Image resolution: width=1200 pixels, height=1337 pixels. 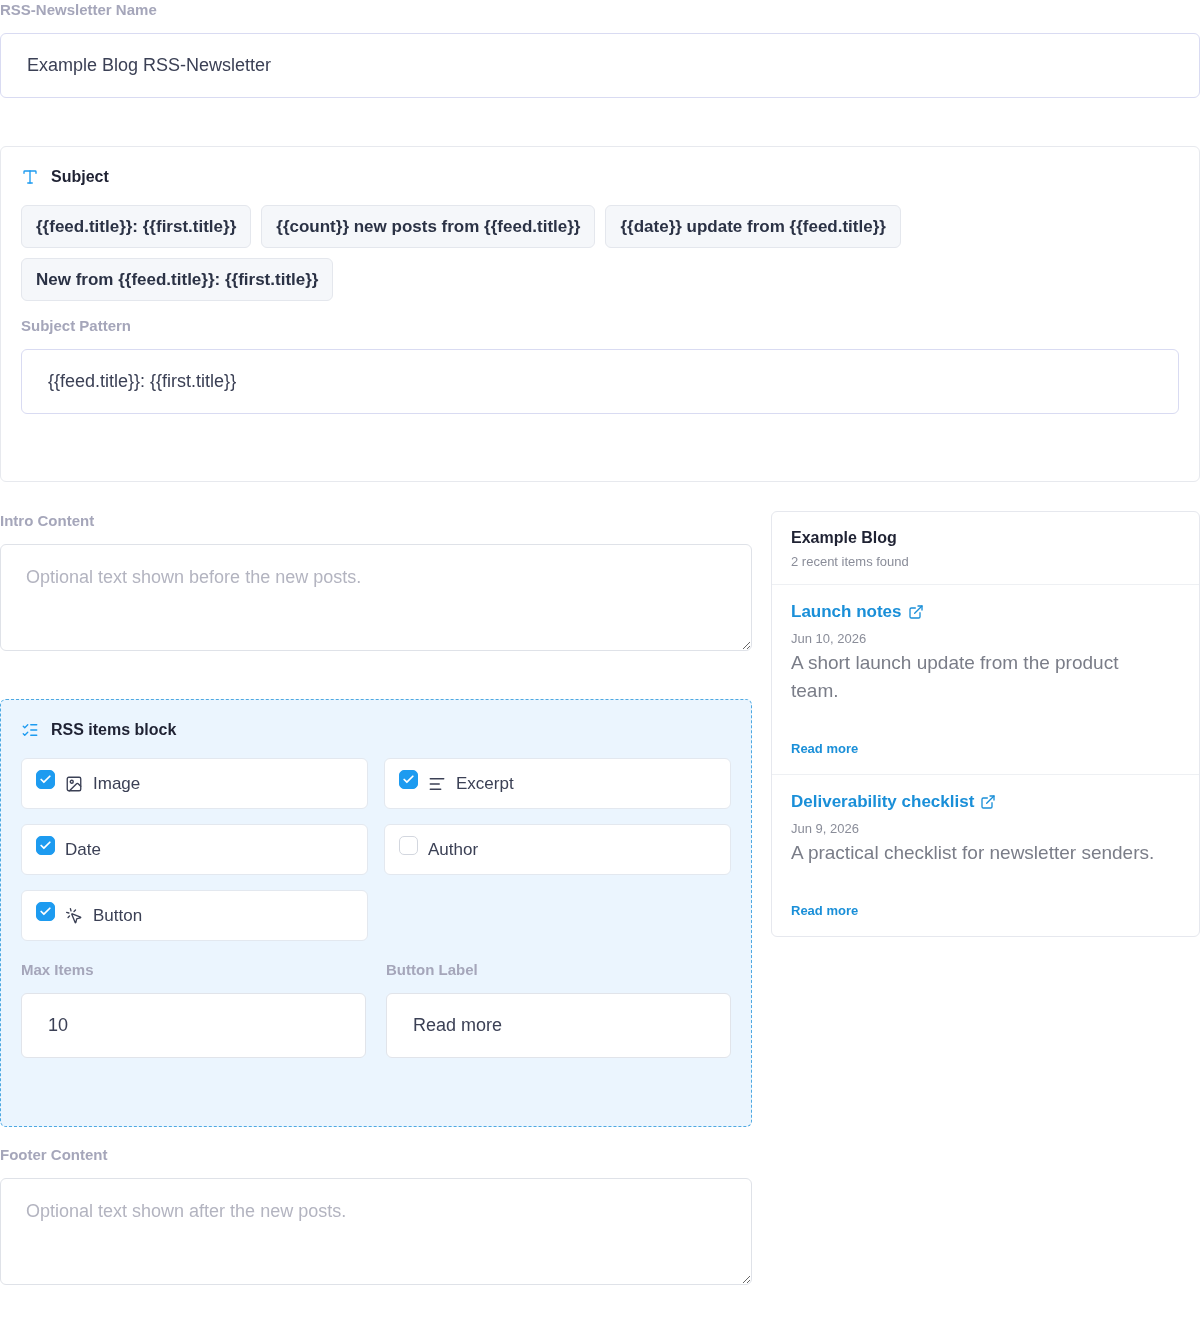 I want to click on footer-content-field: Optional text shown after the new posts., so click(x=376, y=1231).